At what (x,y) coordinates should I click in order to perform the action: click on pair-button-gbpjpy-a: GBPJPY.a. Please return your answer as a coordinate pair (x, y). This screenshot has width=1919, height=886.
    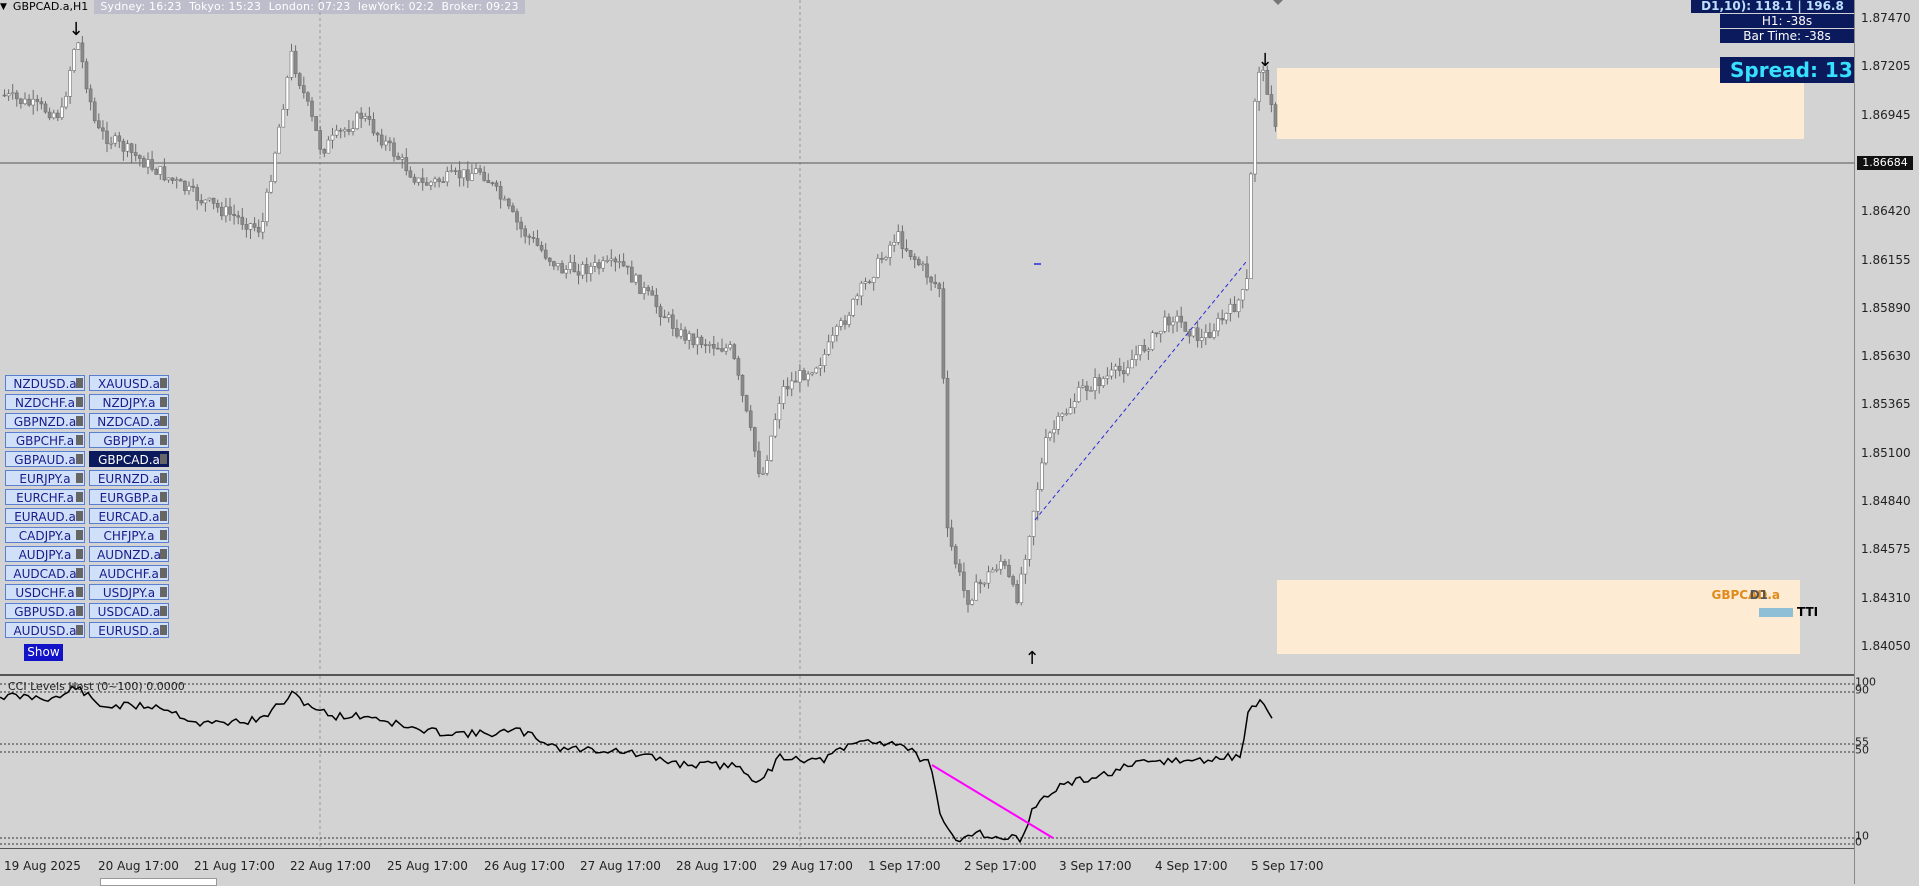
    Looking at the image, I should click on (129, 440).